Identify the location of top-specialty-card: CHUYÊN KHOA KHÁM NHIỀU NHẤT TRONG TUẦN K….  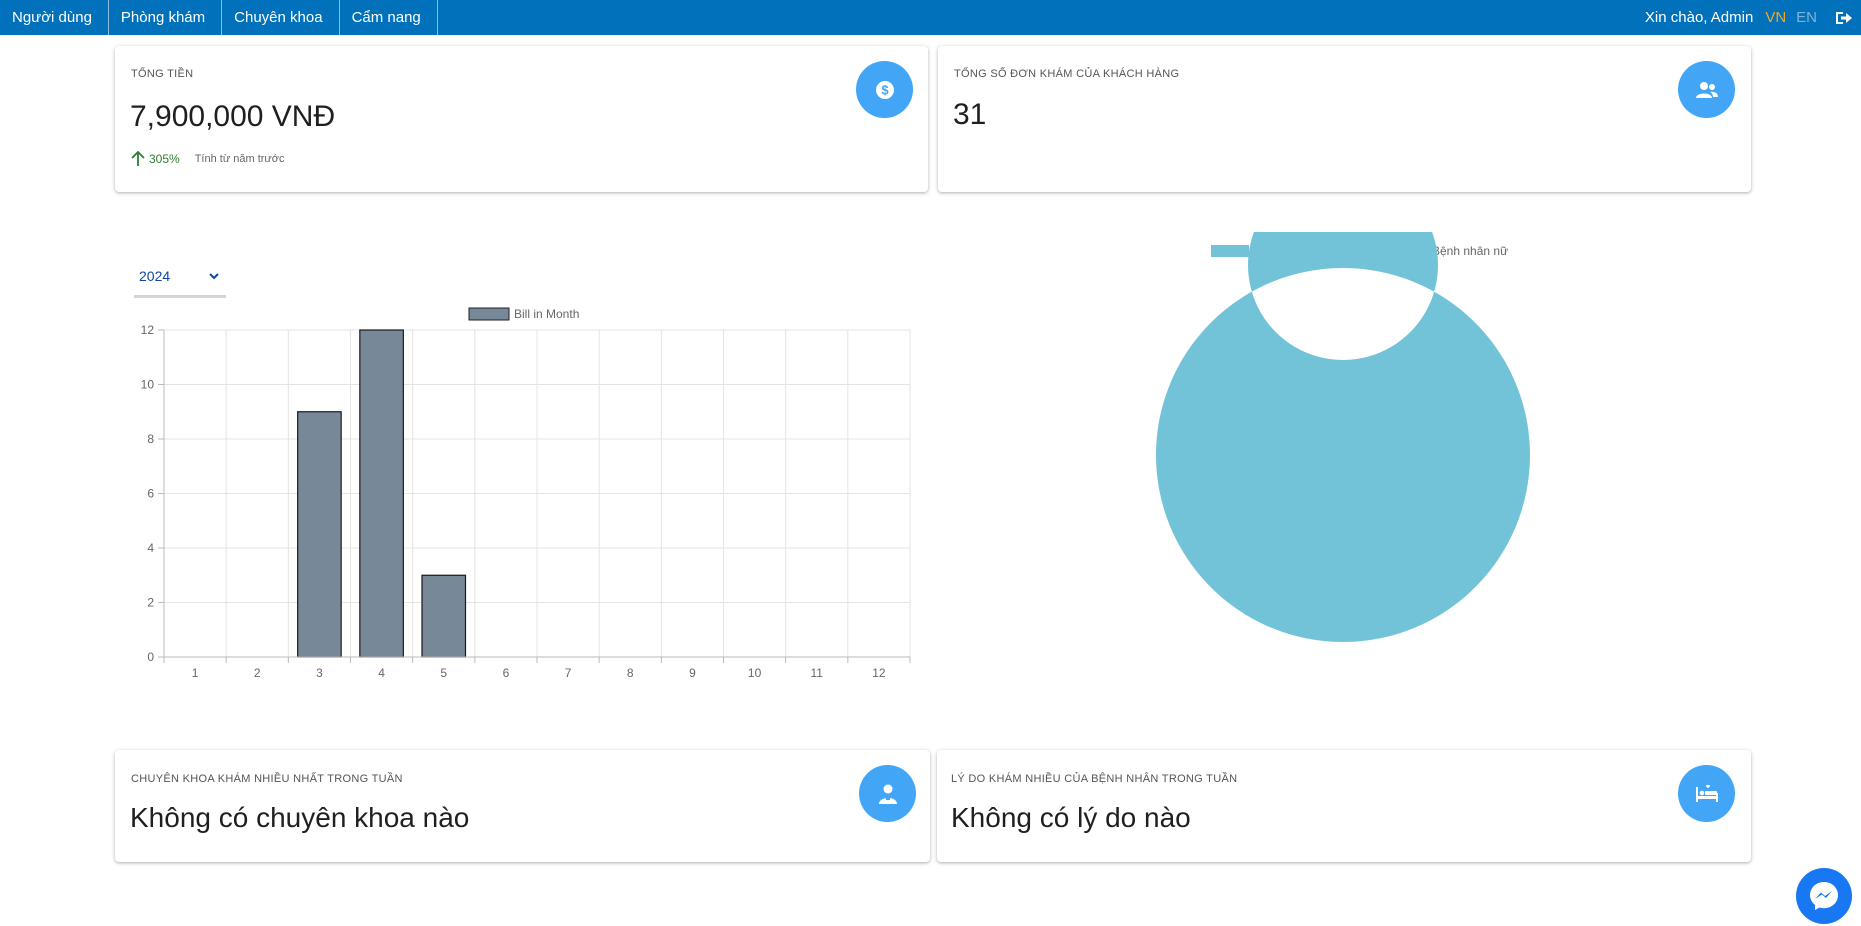
(522, 806).